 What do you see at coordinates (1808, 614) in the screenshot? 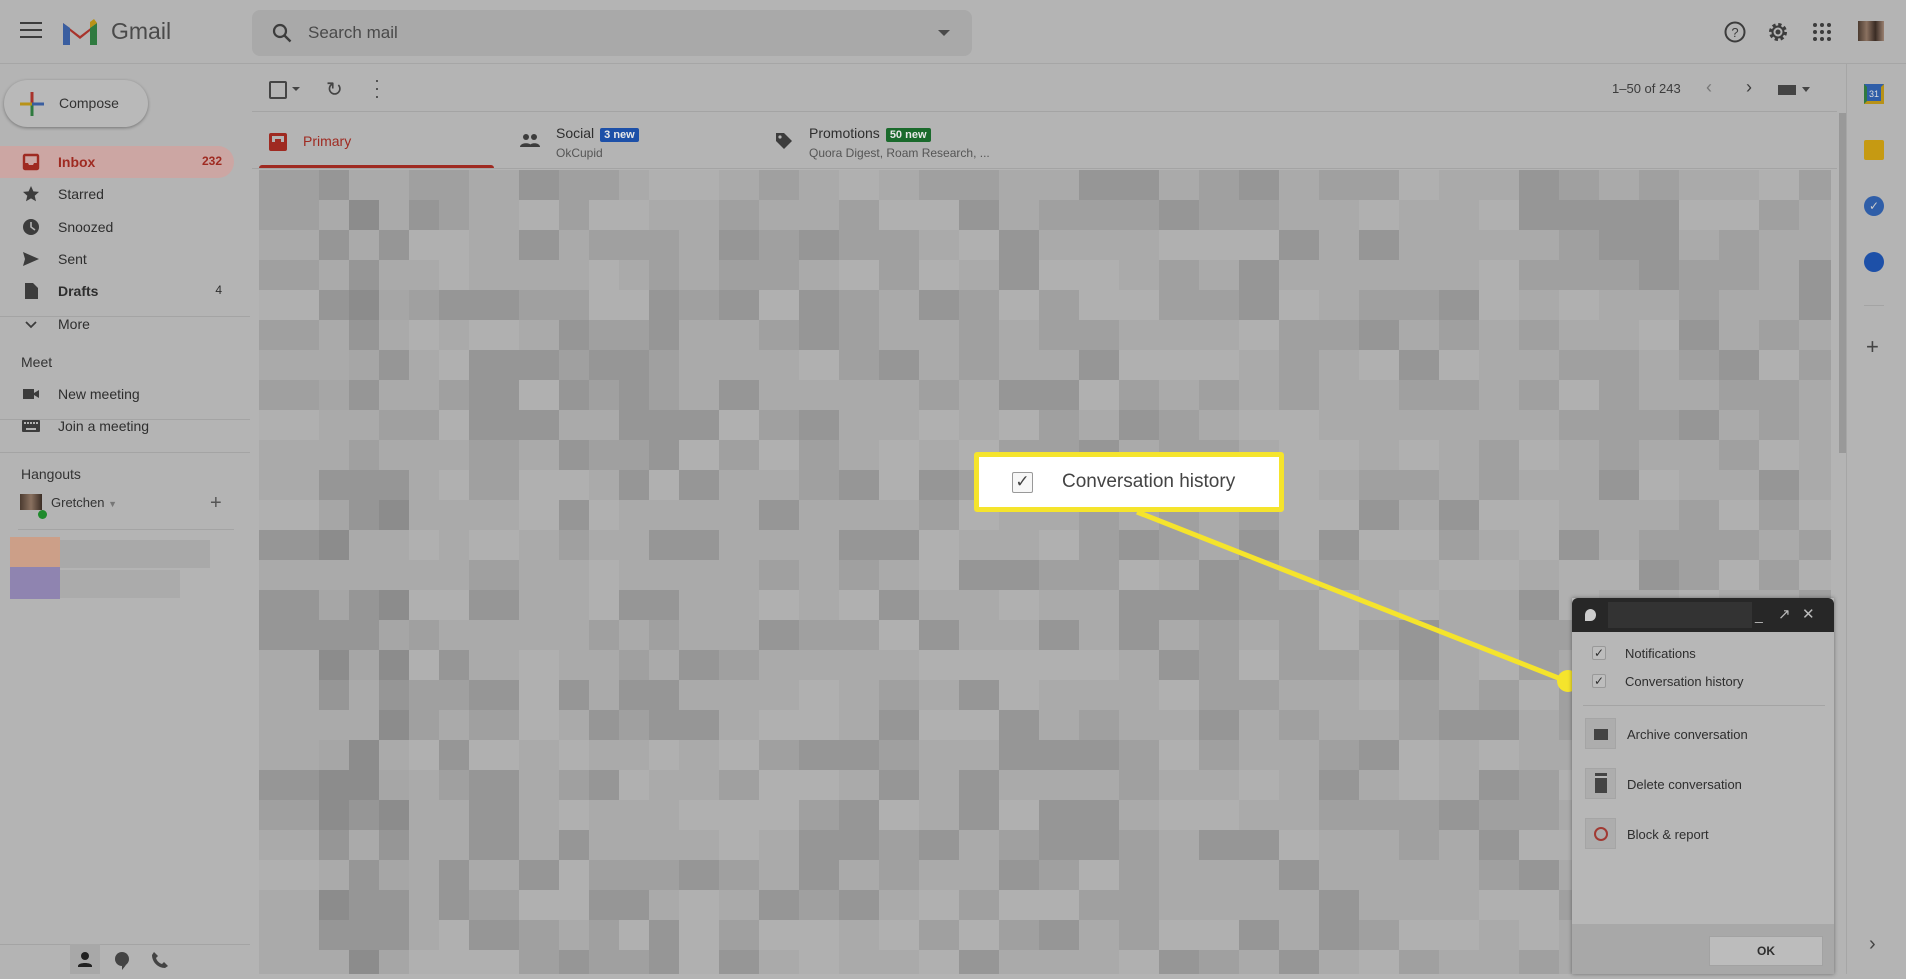
I see `close-icon: ✕` at bounding box center [1808, 614].